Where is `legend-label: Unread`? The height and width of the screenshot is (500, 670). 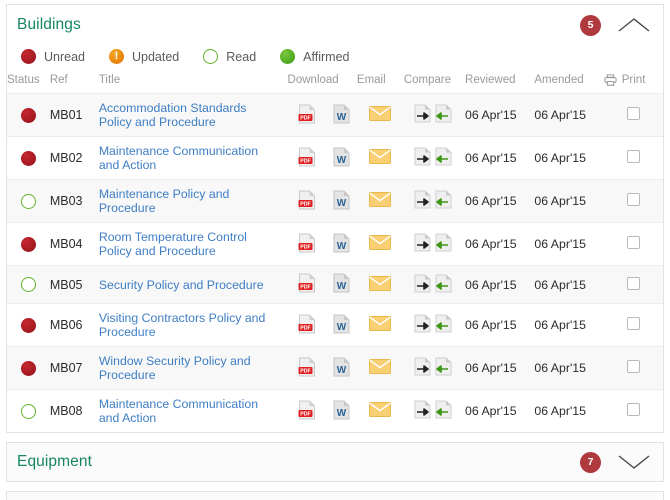 legend-label: Unread is located at coordinates (64, 56).